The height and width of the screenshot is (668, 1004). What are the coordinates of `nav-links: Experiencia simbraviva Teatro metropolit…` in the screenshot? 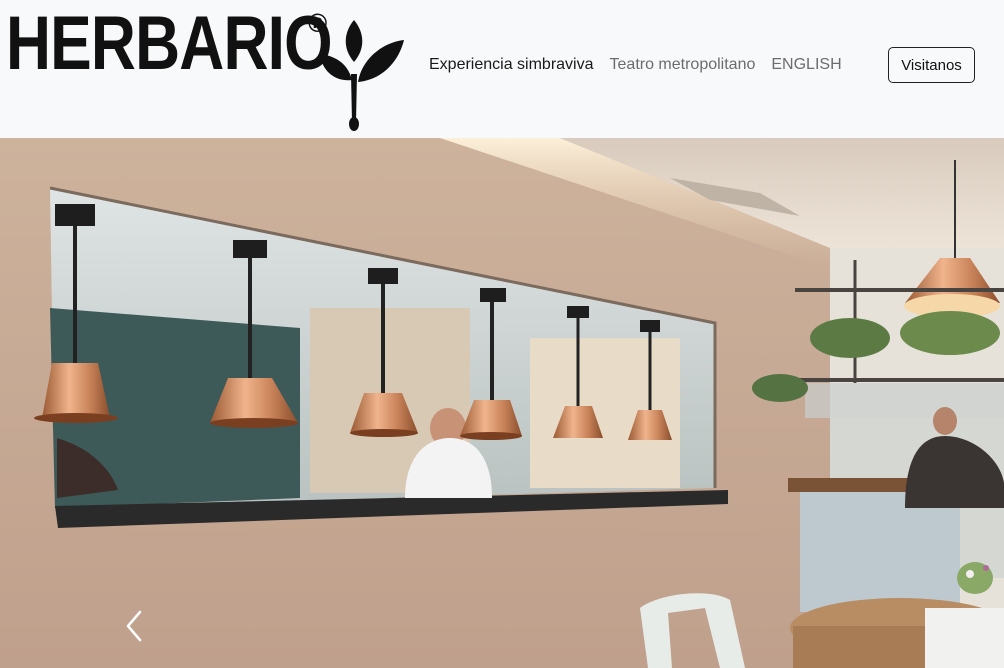 It's located at (643, 65).